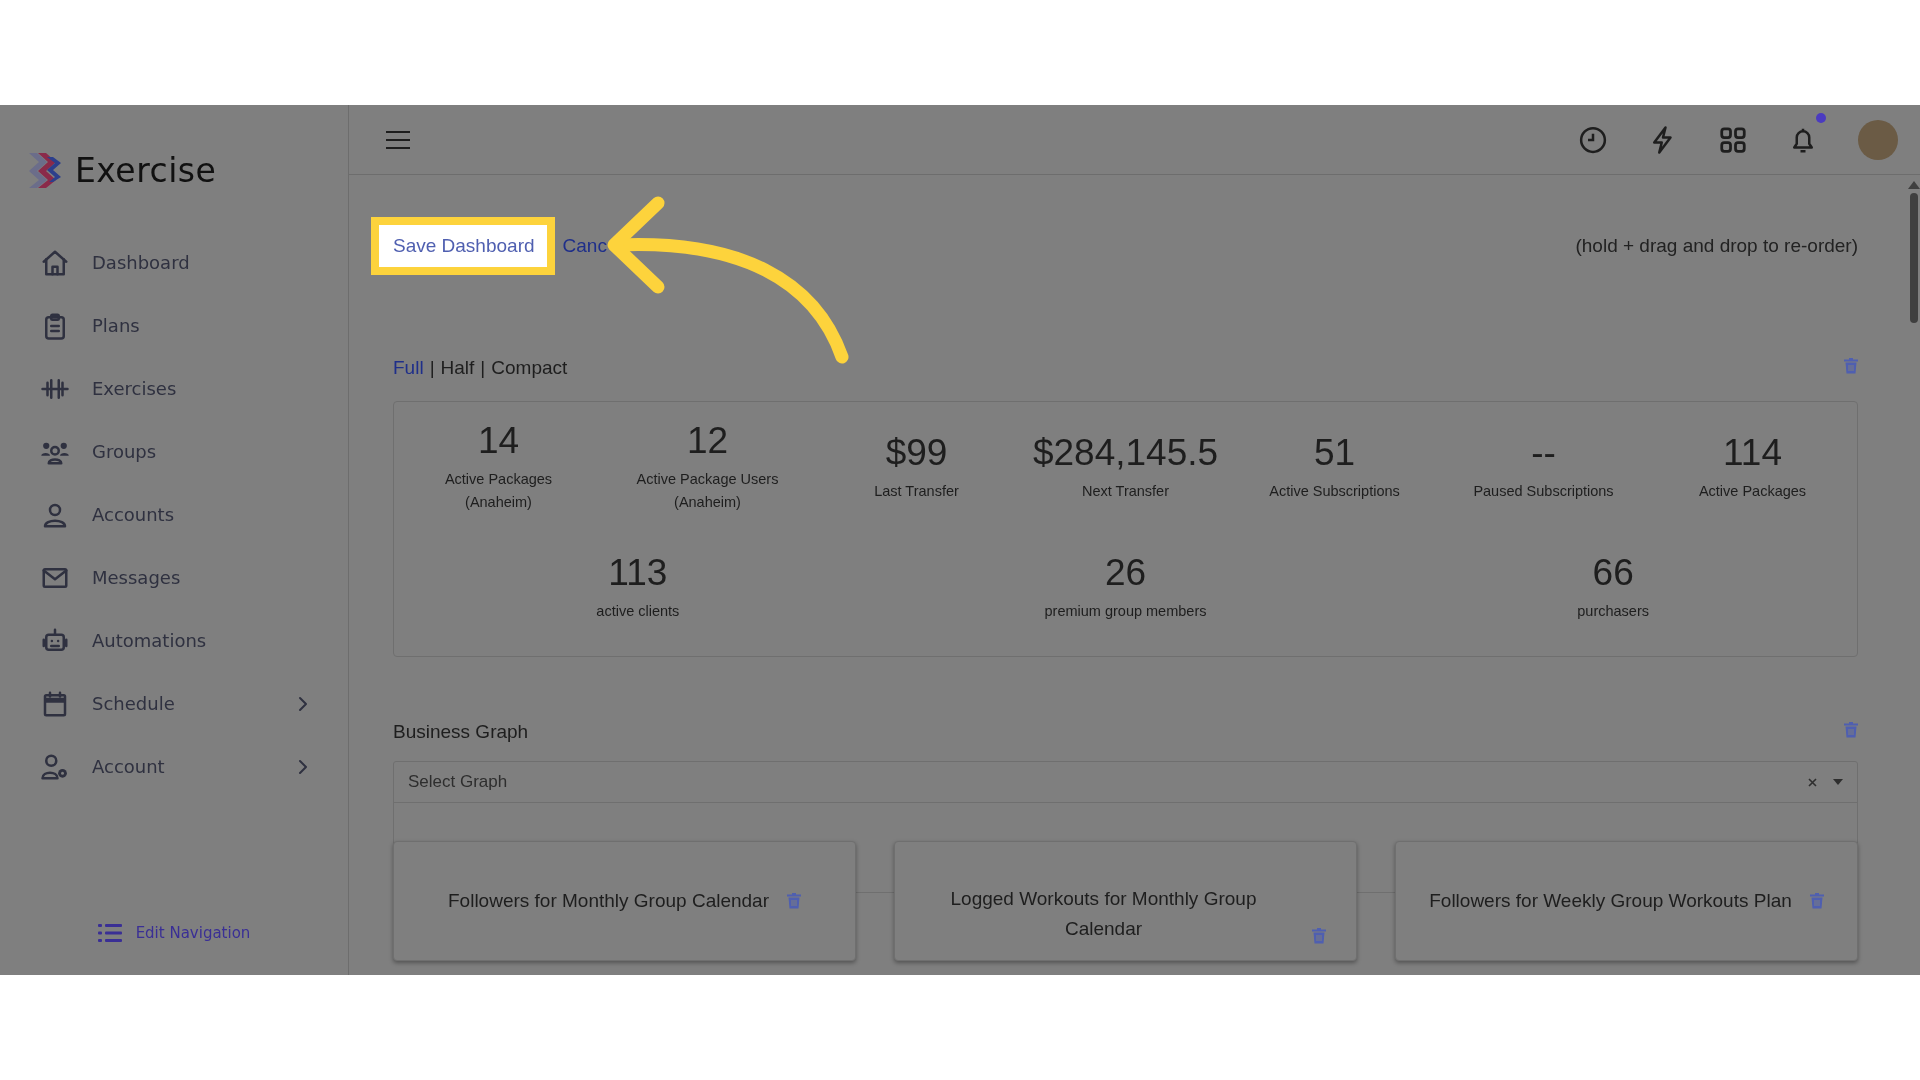 Image resolution: width=1920 pixels, height=1080 pixels. What do you see at coordinates (1878, 139) in the screenshot?
I see `avatar` at bounding box center [1878, 139].